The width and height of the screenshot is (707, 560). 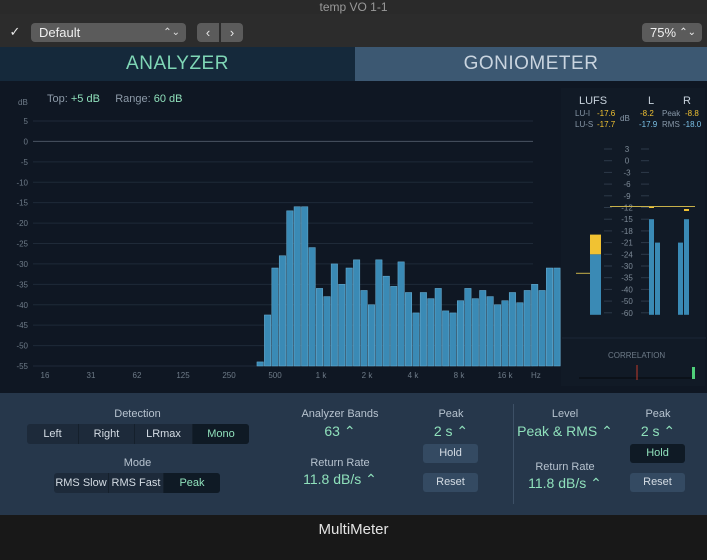 What do you see at coordinates (353, 537) in the screenshot?
I see `plugin-name: MultiMeter` at bounding box center [353, 537].